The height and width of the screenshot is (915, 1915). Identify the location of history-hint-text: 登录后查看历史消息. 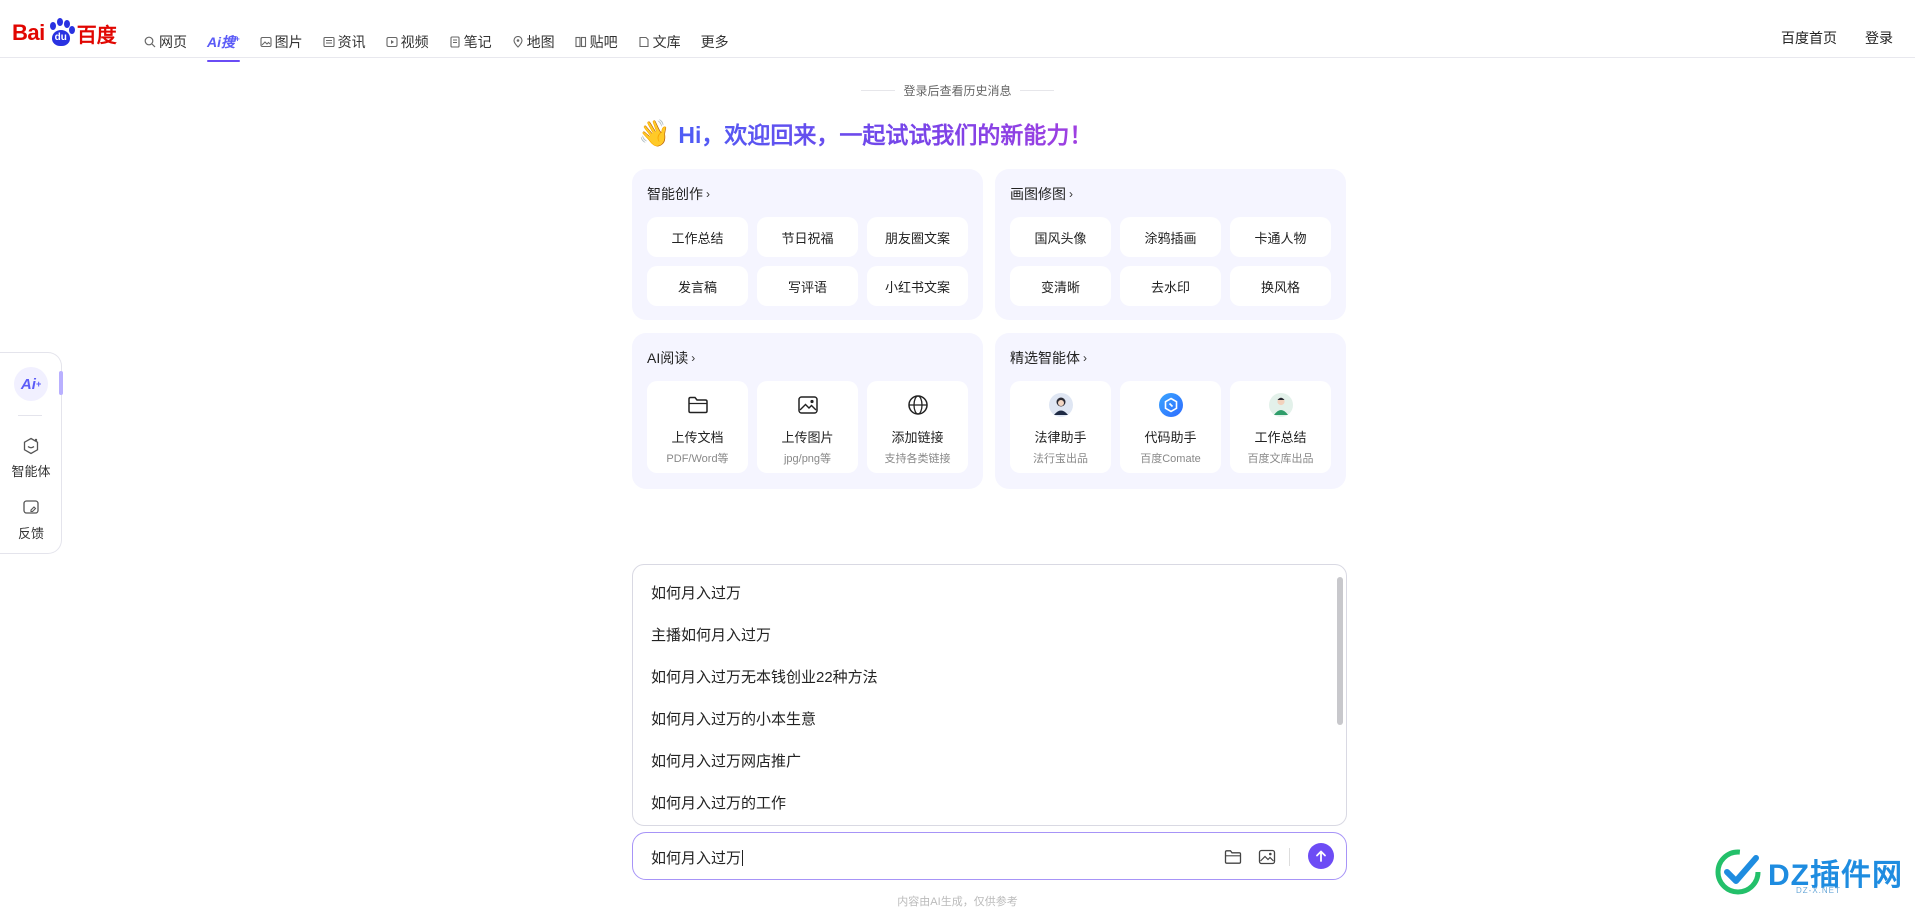
(957, 90).